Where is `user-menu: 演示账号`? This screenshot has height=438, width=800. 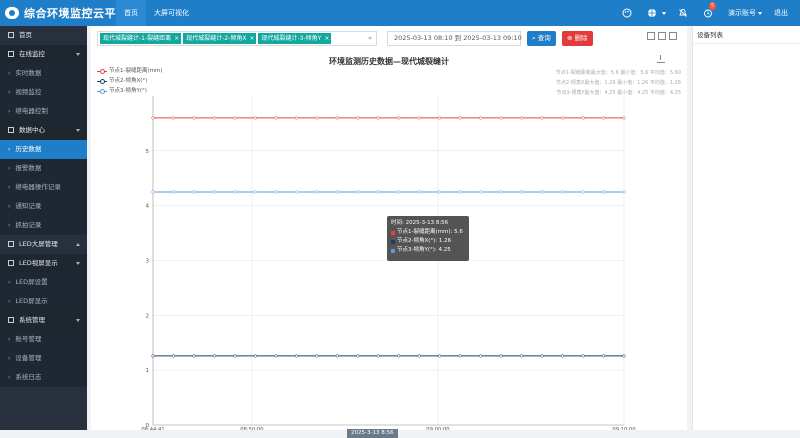 user-menu: 演示账号 is located at coordinates (745, 13).